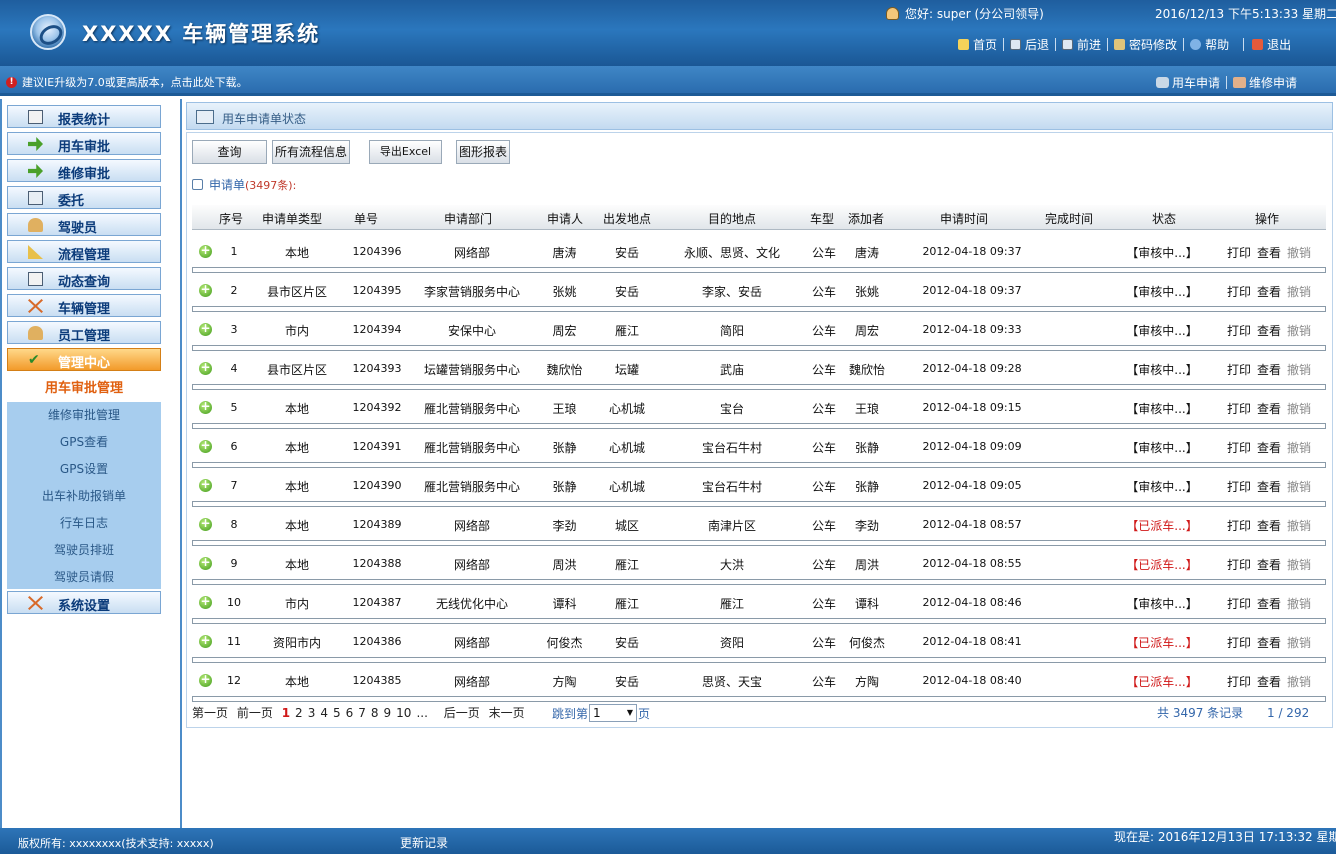  I want to click on next-page-link: 后一页, so click(462, 713).